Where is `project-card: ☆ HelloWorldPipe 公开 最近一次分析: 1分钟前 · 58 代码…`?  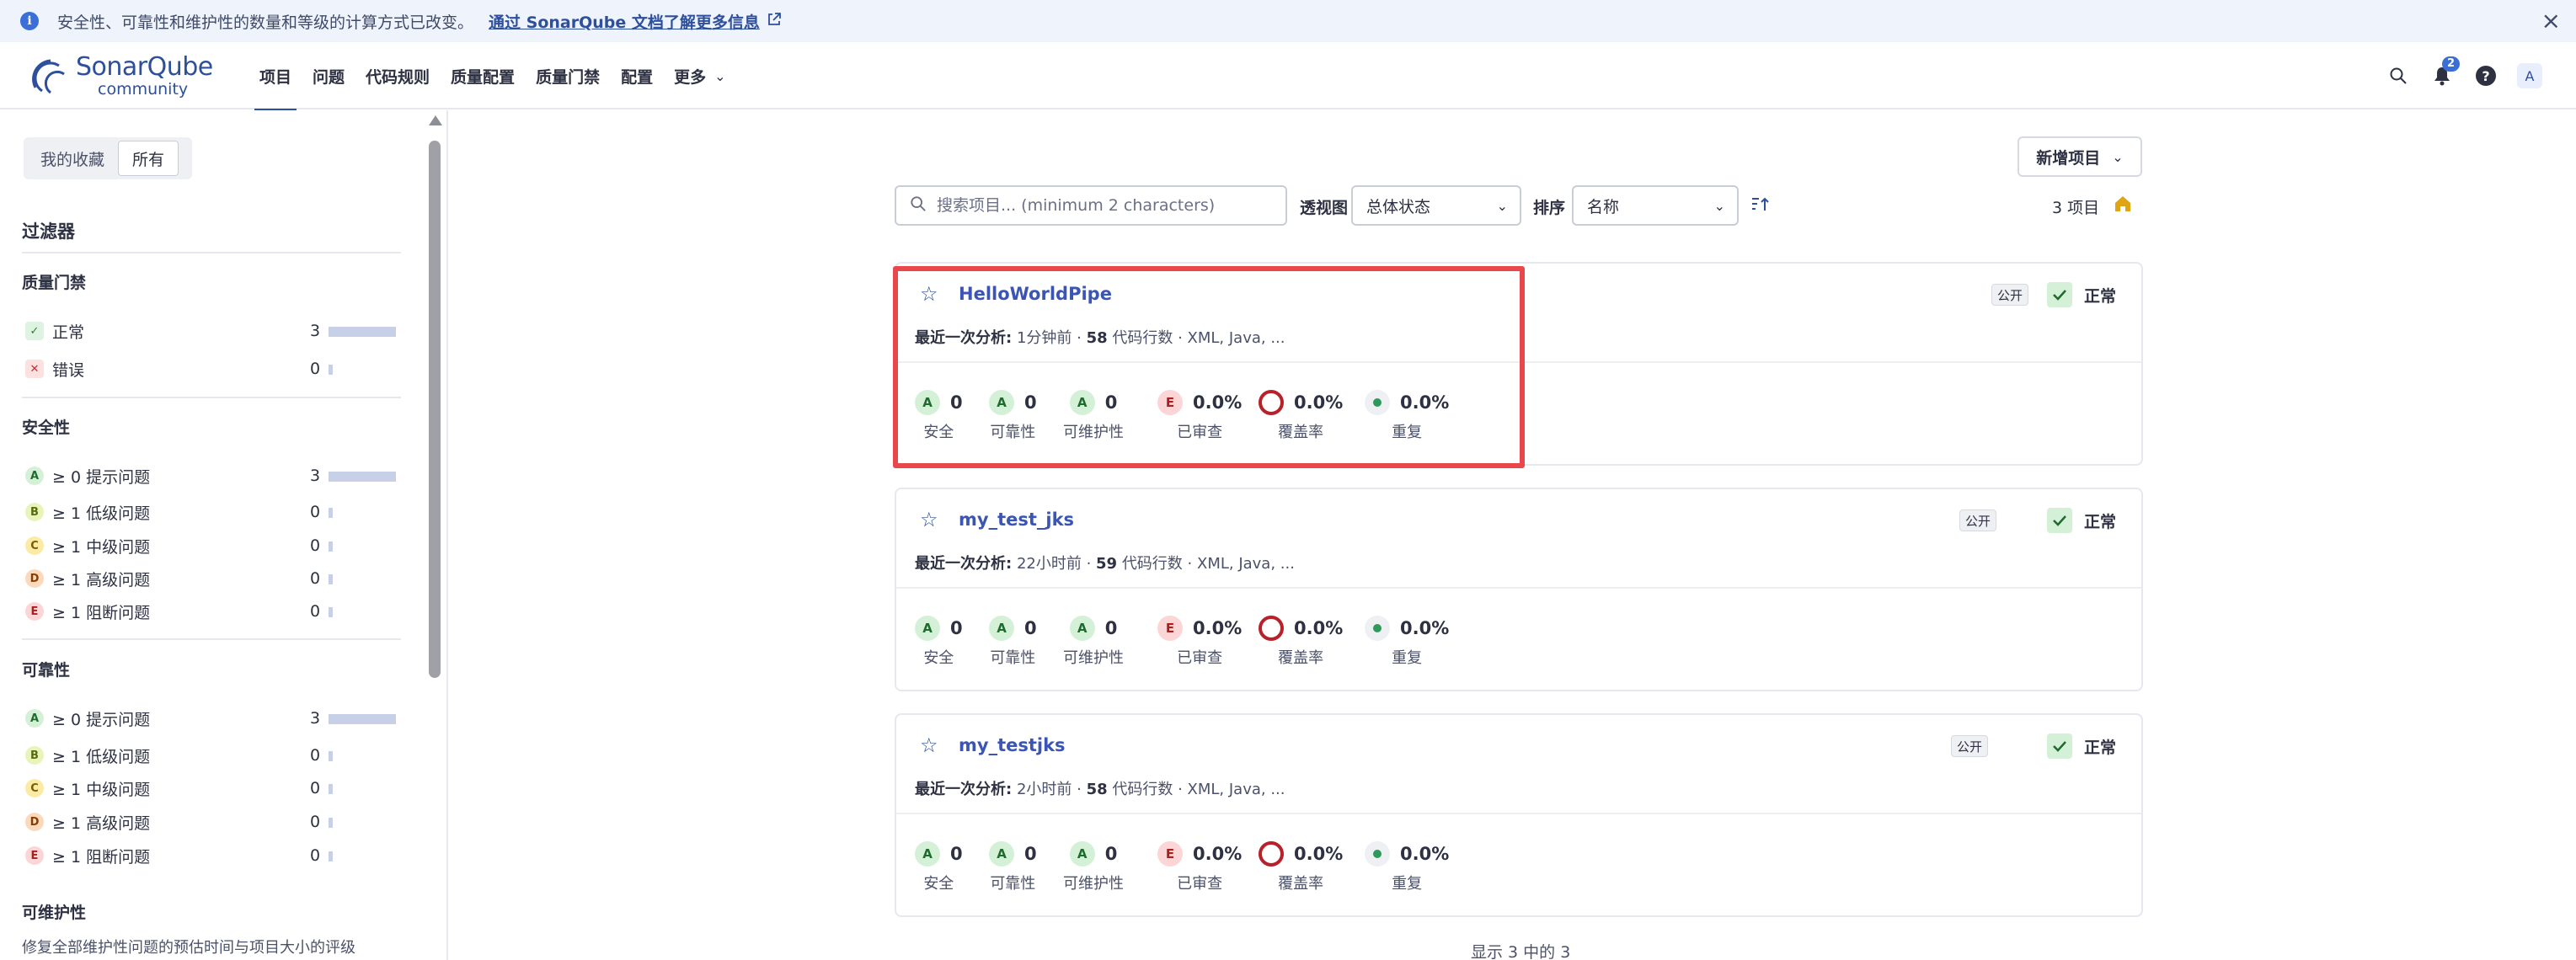 project-card: ☆ HelloWorldPipe 公开 最近一次分析: 1分钟前 · 58 代码… is located at coordinates (1519, 364).